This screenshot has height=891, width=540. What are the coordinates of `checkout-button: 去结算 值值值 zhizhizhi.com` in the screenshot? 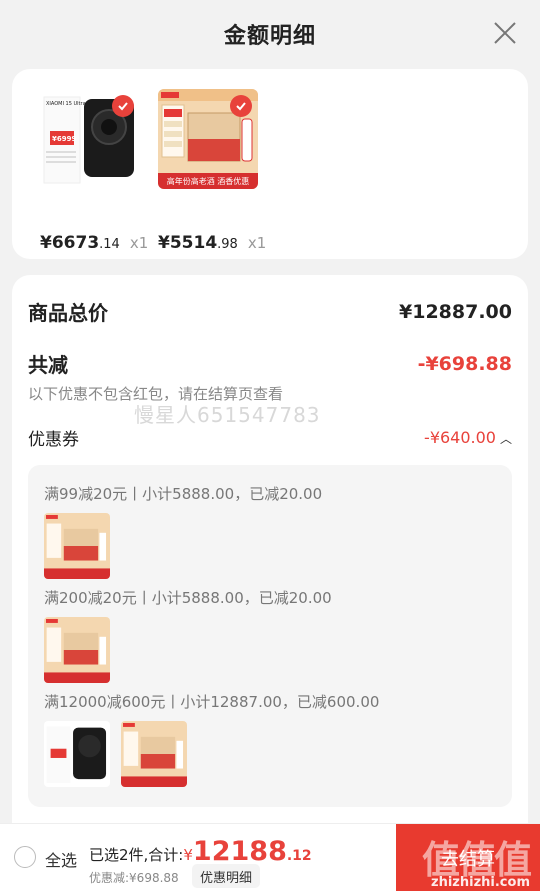 It's located at (468, 857).